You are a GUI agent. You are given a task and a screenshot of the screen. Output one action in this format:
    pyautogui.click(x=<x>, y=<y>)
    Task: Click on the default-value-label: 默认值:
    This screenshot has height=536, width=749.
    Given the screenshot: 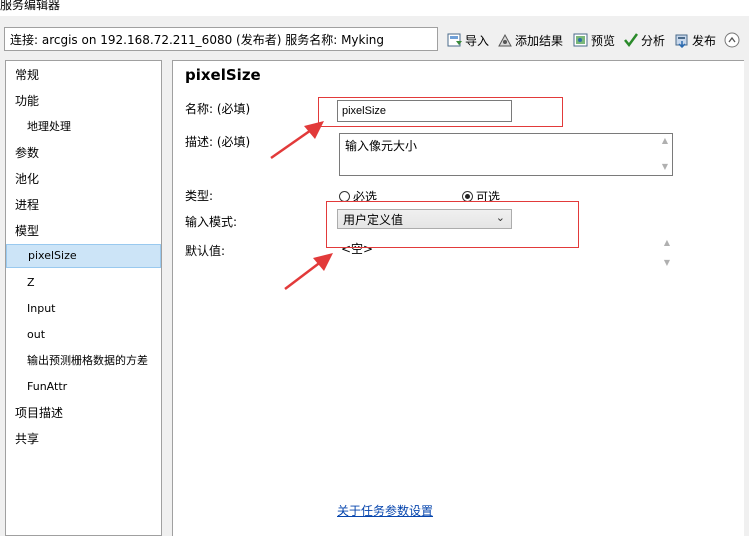 What is the action you would take?
    pyautogui.click(x=205, y=251)
    